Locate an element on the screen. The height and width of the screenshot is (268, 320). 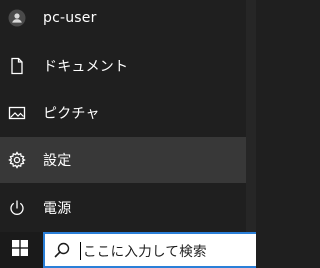
pictures-label: ピクチャ is located at coordinates (71, 114).